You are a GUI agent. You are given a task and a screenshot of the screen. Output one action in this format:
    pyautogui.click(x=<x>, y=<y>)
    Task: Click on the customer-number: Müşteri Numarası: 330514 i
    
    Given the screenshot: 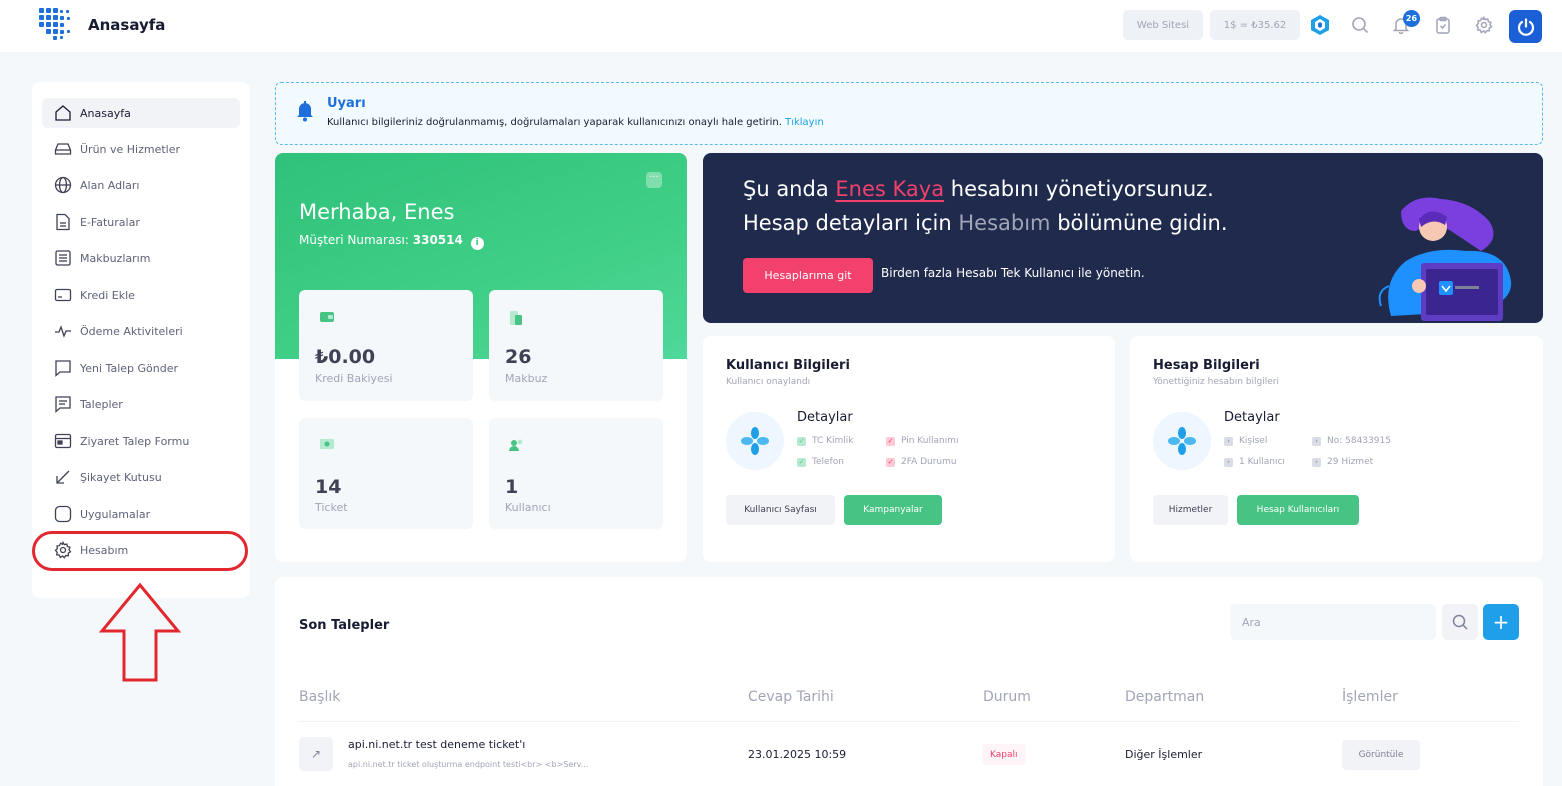 What is the action you would take?
    pyautogui.click(x=391, y=241)
    